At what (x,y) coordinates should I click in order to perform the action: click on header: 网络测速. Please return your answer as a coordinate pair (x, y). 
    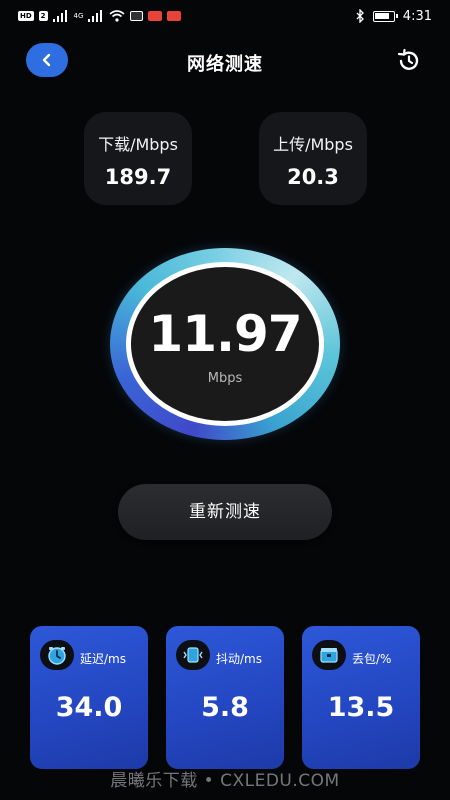
    Looking at the image, I should click on (225, 61).